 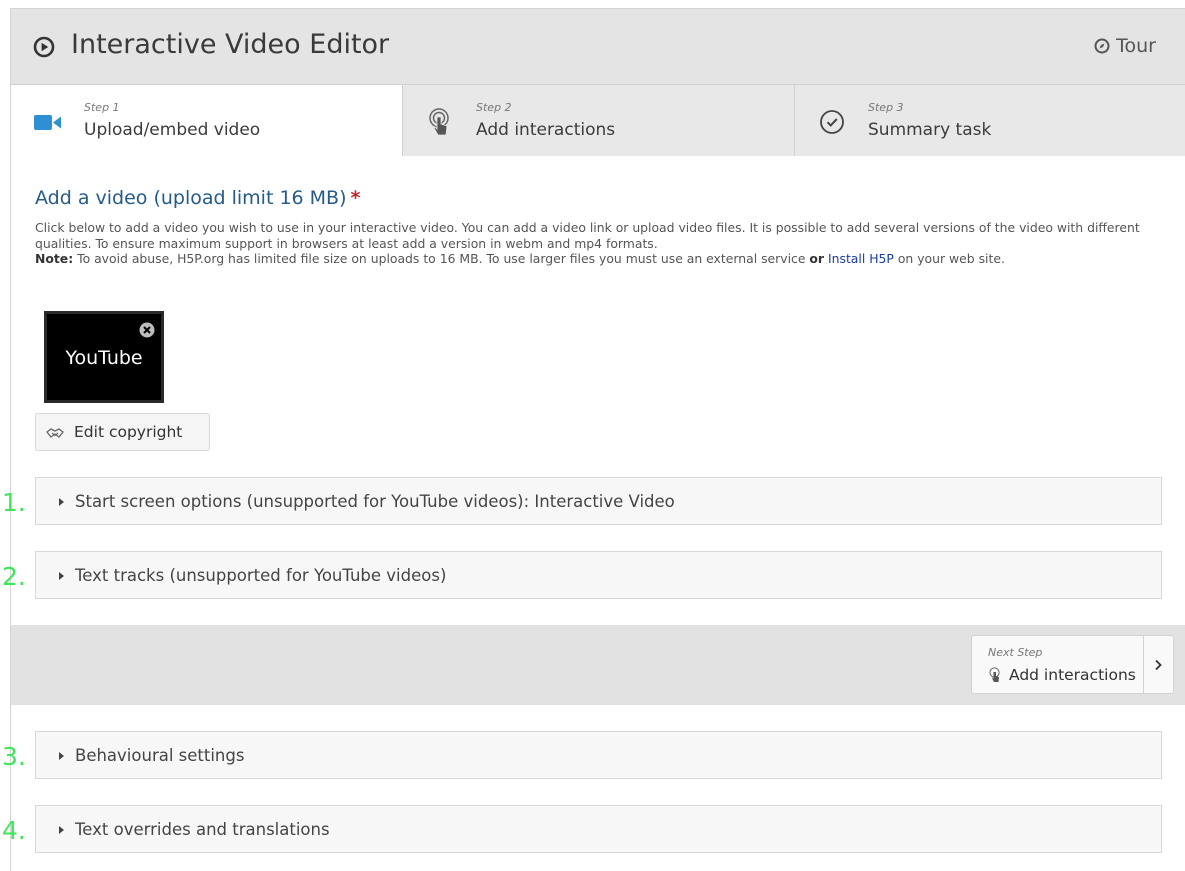 What do you see at coordinates (1102, 46) in the screenshot?
I see `compass-icon` at bounding box center [1102, 46].